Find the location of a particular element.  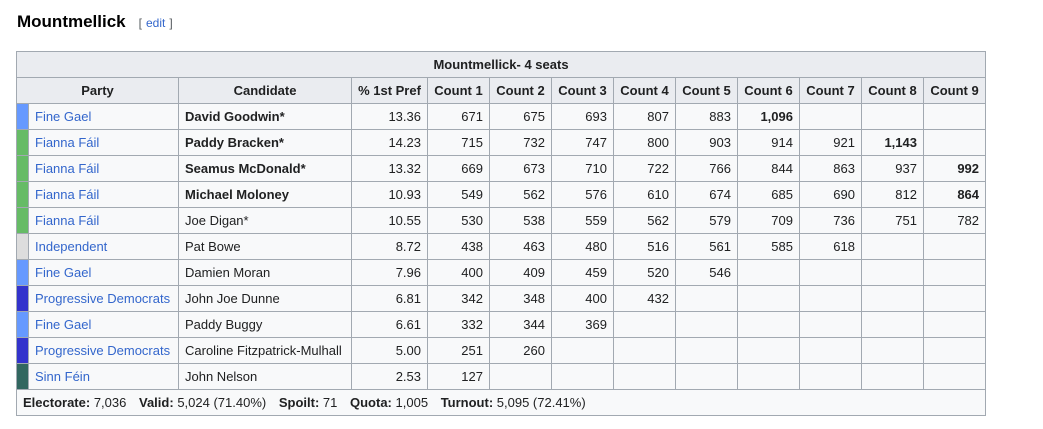

table-caption: Mountmellick- 4 seats is located at coordinates (501, 64).